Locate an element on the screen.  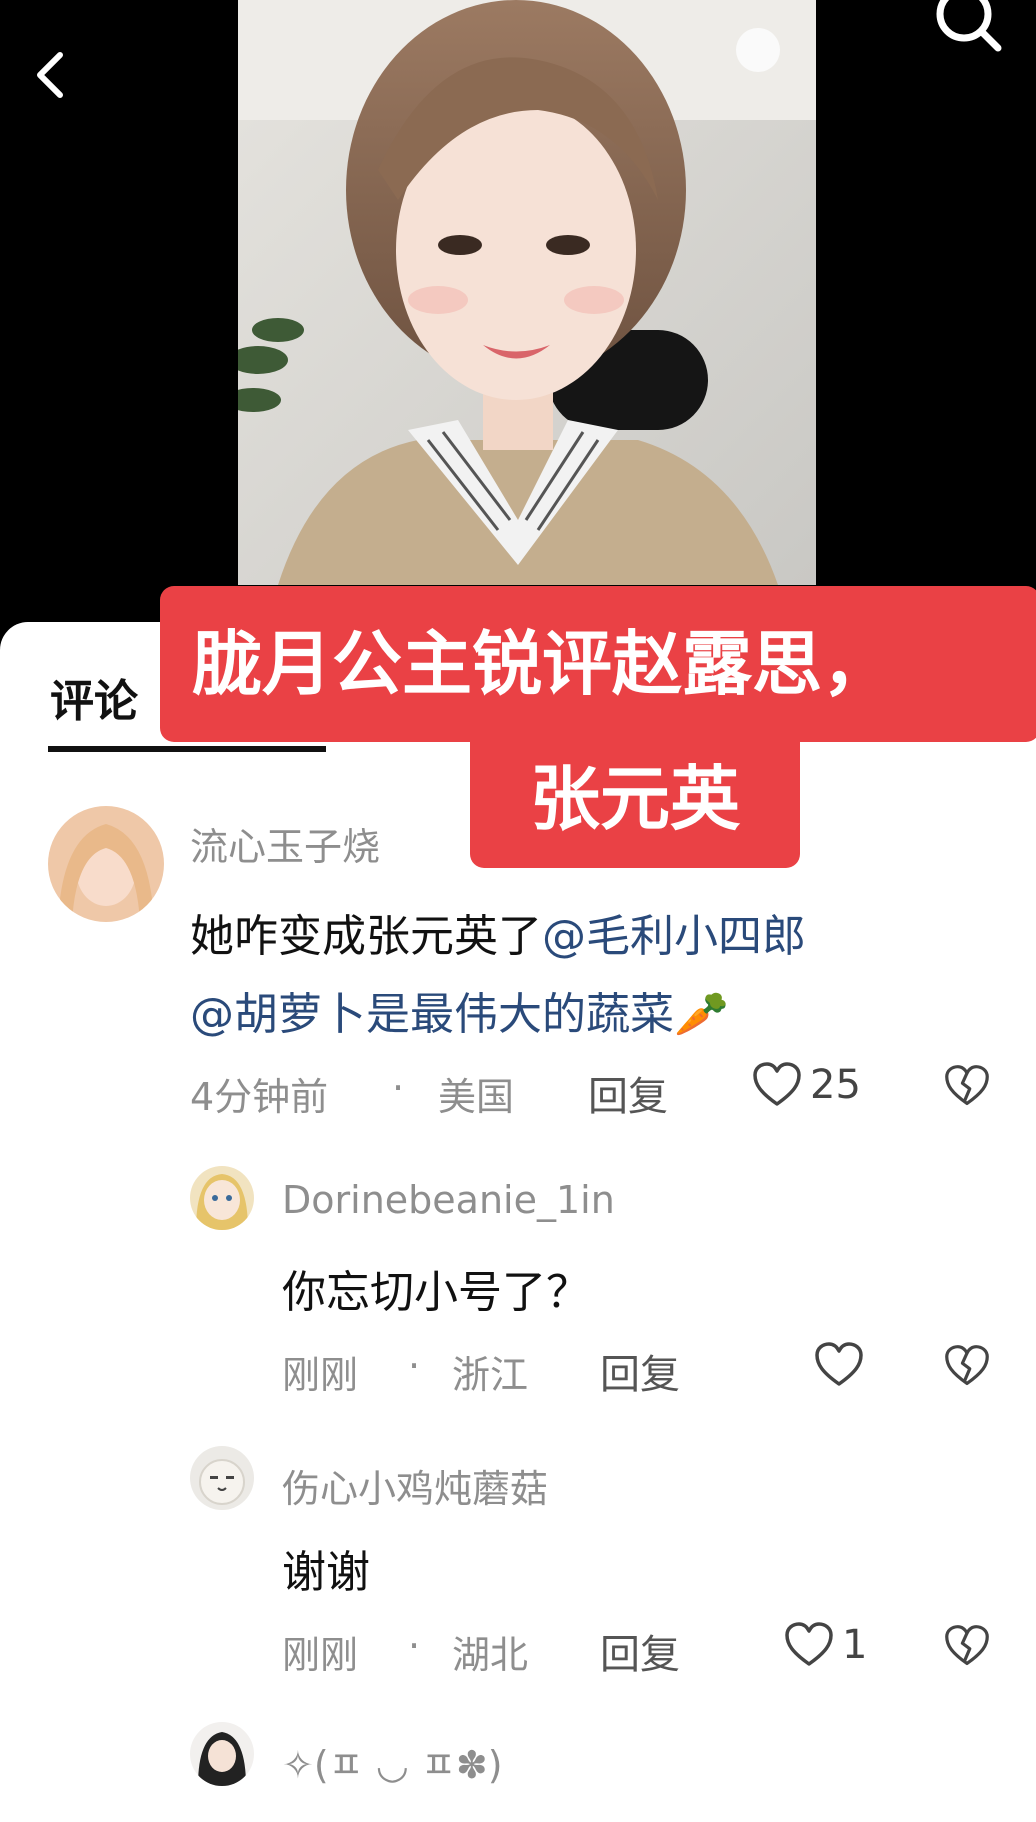
comment-username: 流心玉子烧 is located at coordinates (285, 843).